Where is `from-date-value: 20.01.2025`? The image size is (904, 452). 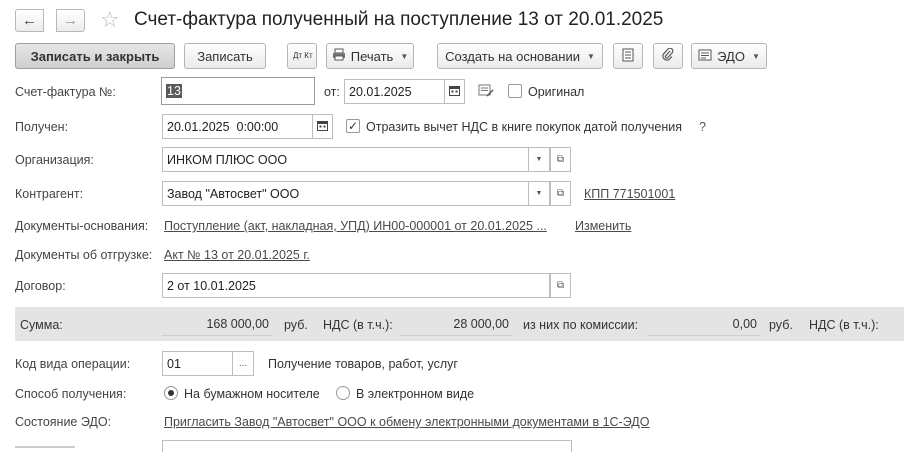
from-date-value: 20.01.2025 is located at coordinates (380, 91).